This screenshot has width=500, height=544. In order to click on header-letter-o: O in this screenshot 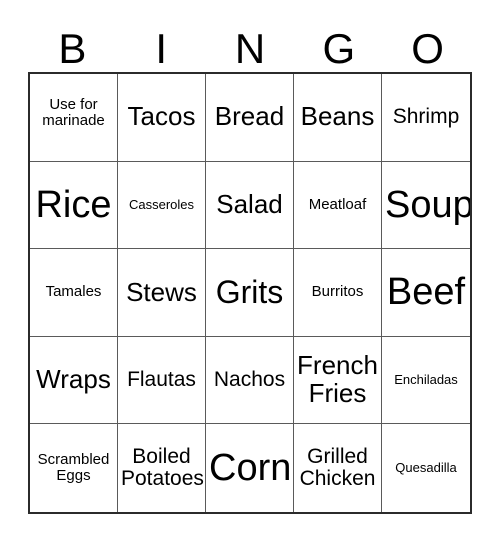, I will do `click(427, 48)`.